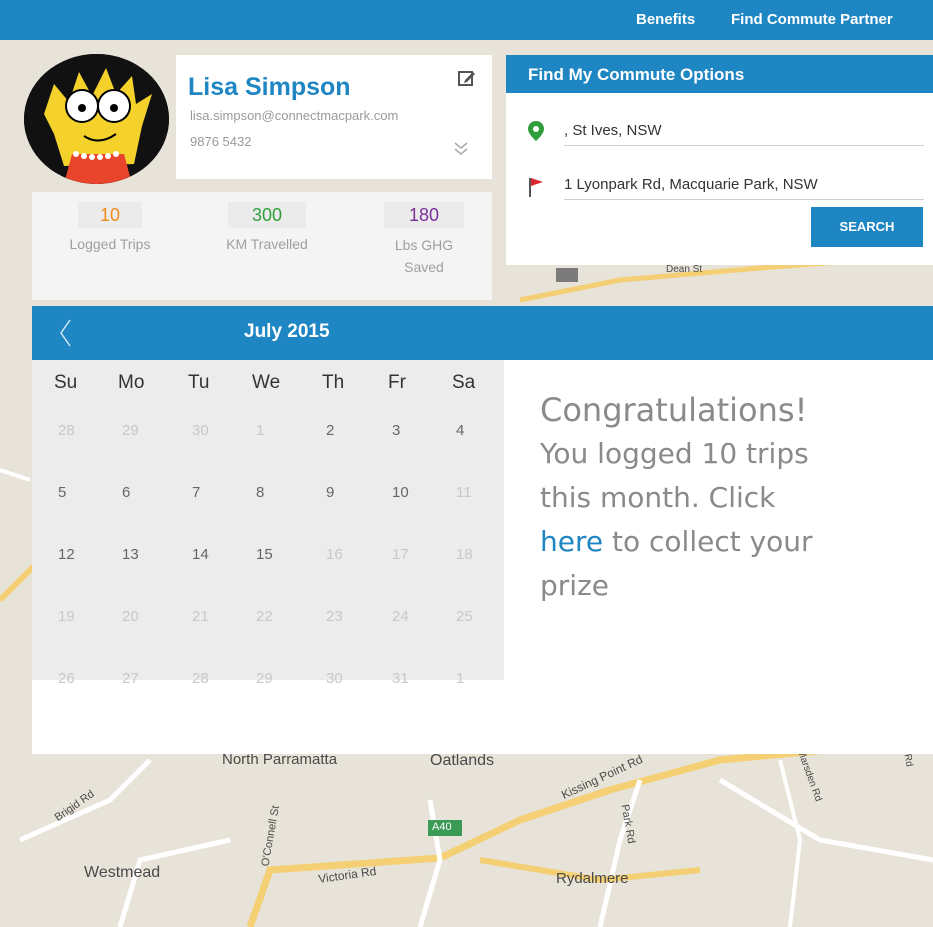 The height and width of the screenshot is (927, 933). What do you see at coordinates (260, 492) in the screenshot?
I see `calendar-day: 8` at bounding box center [260, 492].